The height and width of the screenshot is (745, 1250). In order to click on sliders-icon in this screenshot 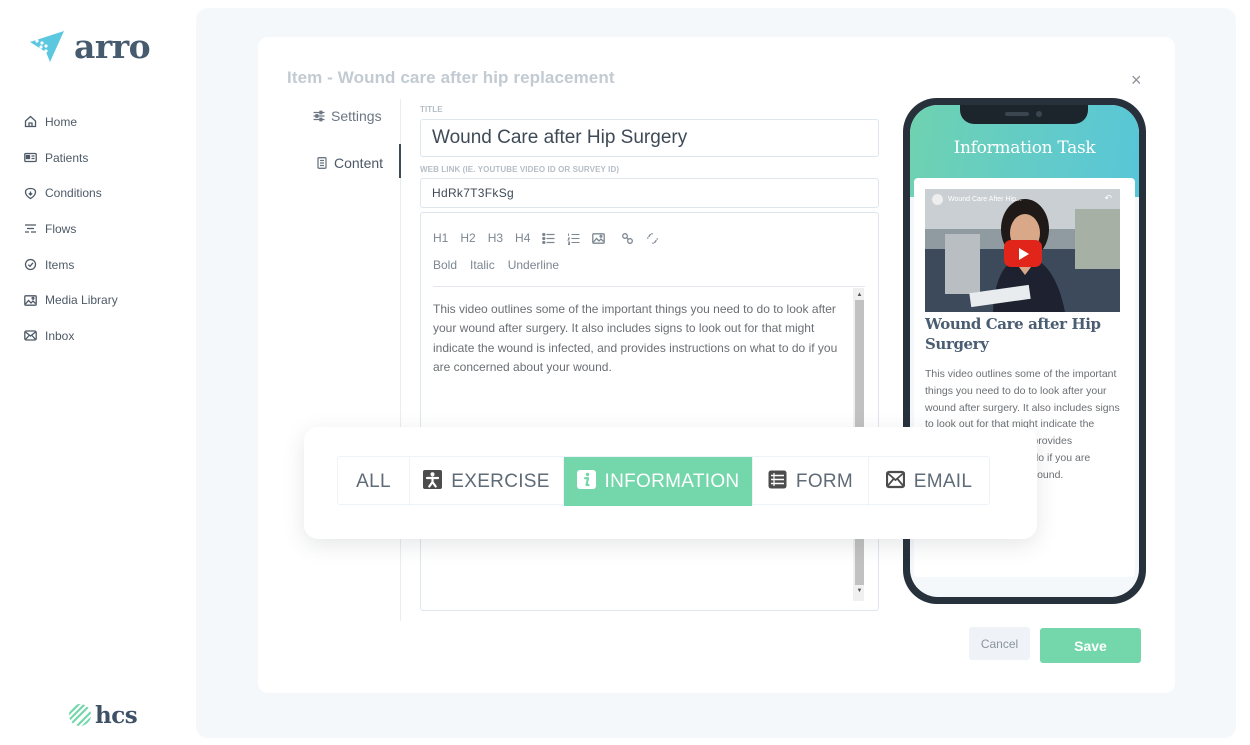, I will do `click(319, 116)`.